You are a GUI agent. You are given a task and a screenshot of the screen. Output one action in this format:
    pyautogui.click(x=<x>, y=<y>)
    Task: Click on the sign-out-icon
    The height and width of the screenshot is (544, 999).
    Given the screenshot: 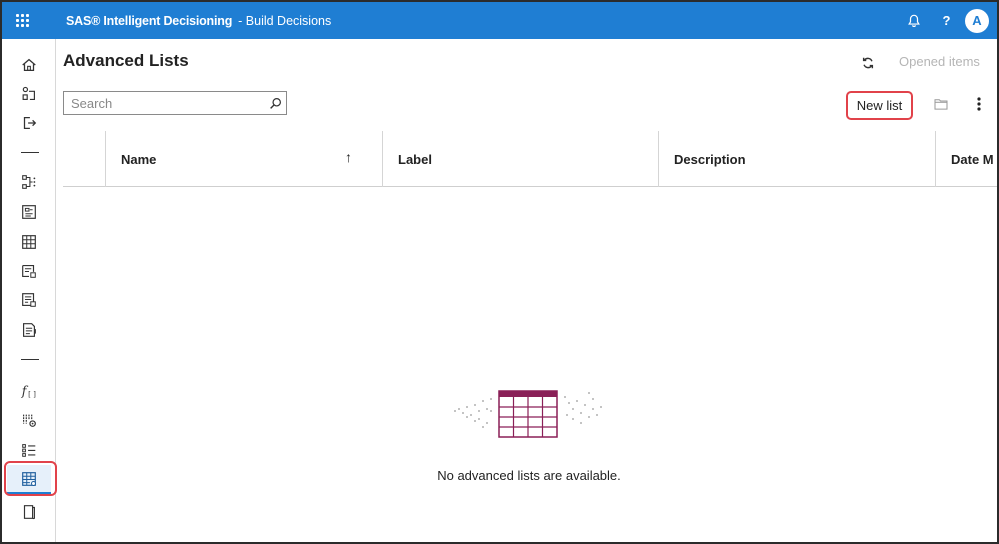 What is the action you would take?
    pyautogui.click(x=29, y=123)
    